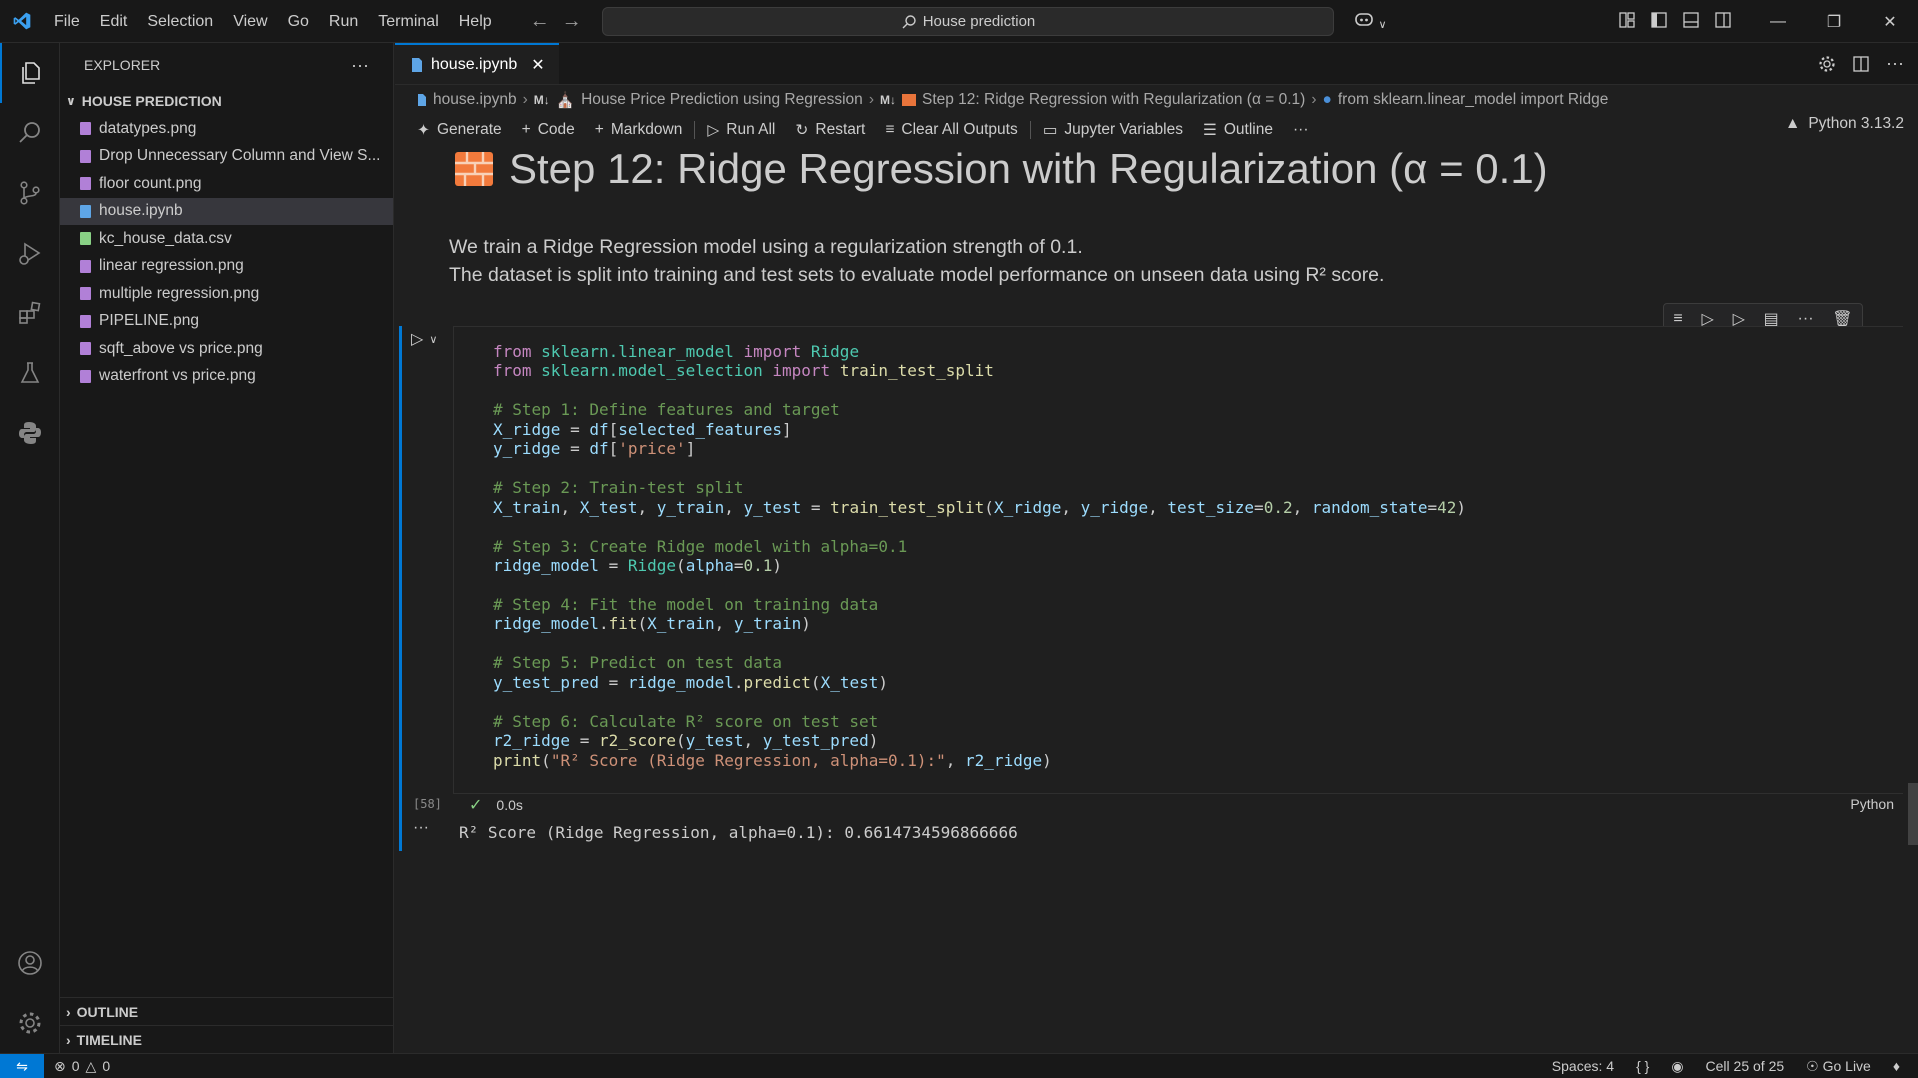 This screenshot has width=1918, height=1078. What do you see at coordinates (227, 1011) in the screenshot?
I see `outline-section: › OUTLINE` at bounding box center [227, 1011].